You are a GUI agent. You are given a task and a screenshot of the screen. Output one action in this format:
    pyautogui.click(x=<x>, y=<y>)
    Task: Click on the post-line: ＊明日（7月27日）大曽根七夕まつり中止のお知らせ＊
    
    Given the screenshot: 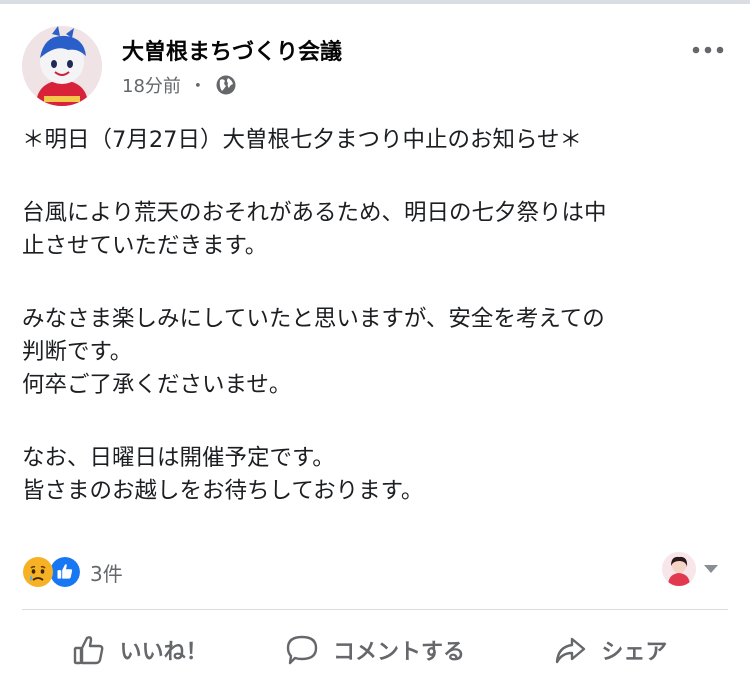 What is the action you would take?
    pyautogui.click(x=302, y=140)
    